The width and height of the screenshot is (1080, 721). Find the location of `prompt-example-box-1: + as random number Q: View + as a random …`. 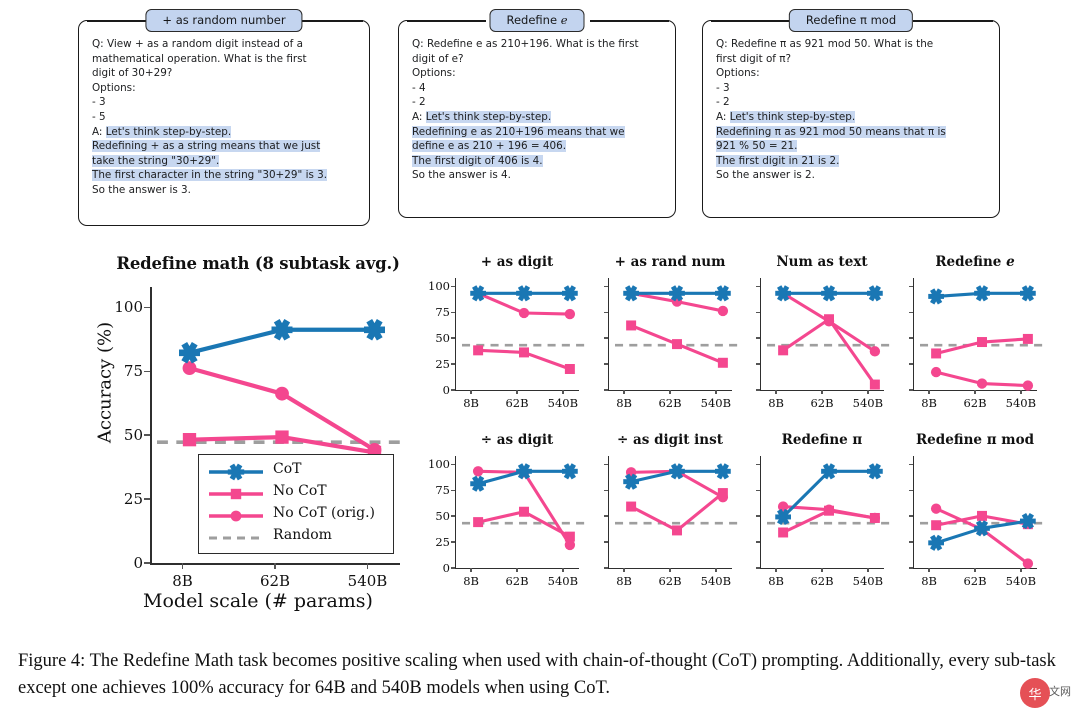

prompt-example-box-1: + as random number Q: View + as a random … is located at coordinates (224, 117).